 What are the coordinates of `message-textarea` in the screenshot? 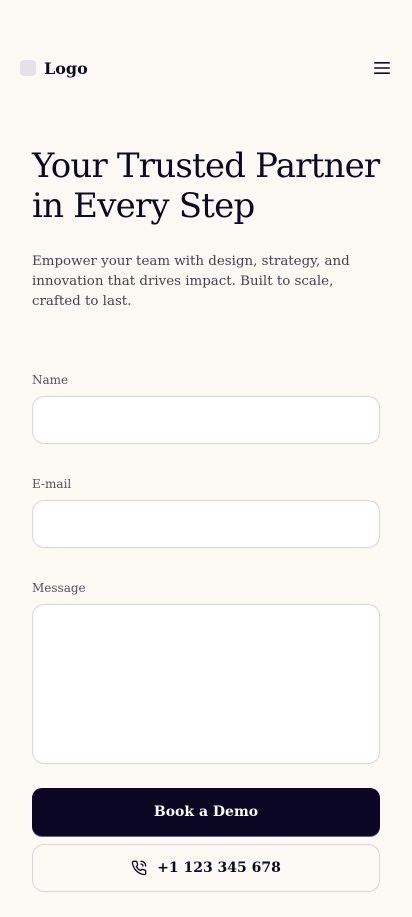 It's located at (206, 684).